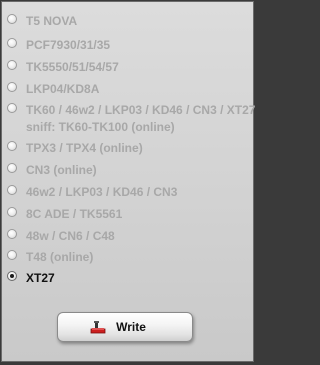 This screenshot has height=365, width=320. I want to click on option-cn3-online: CN3 (online), so click(52, 170).